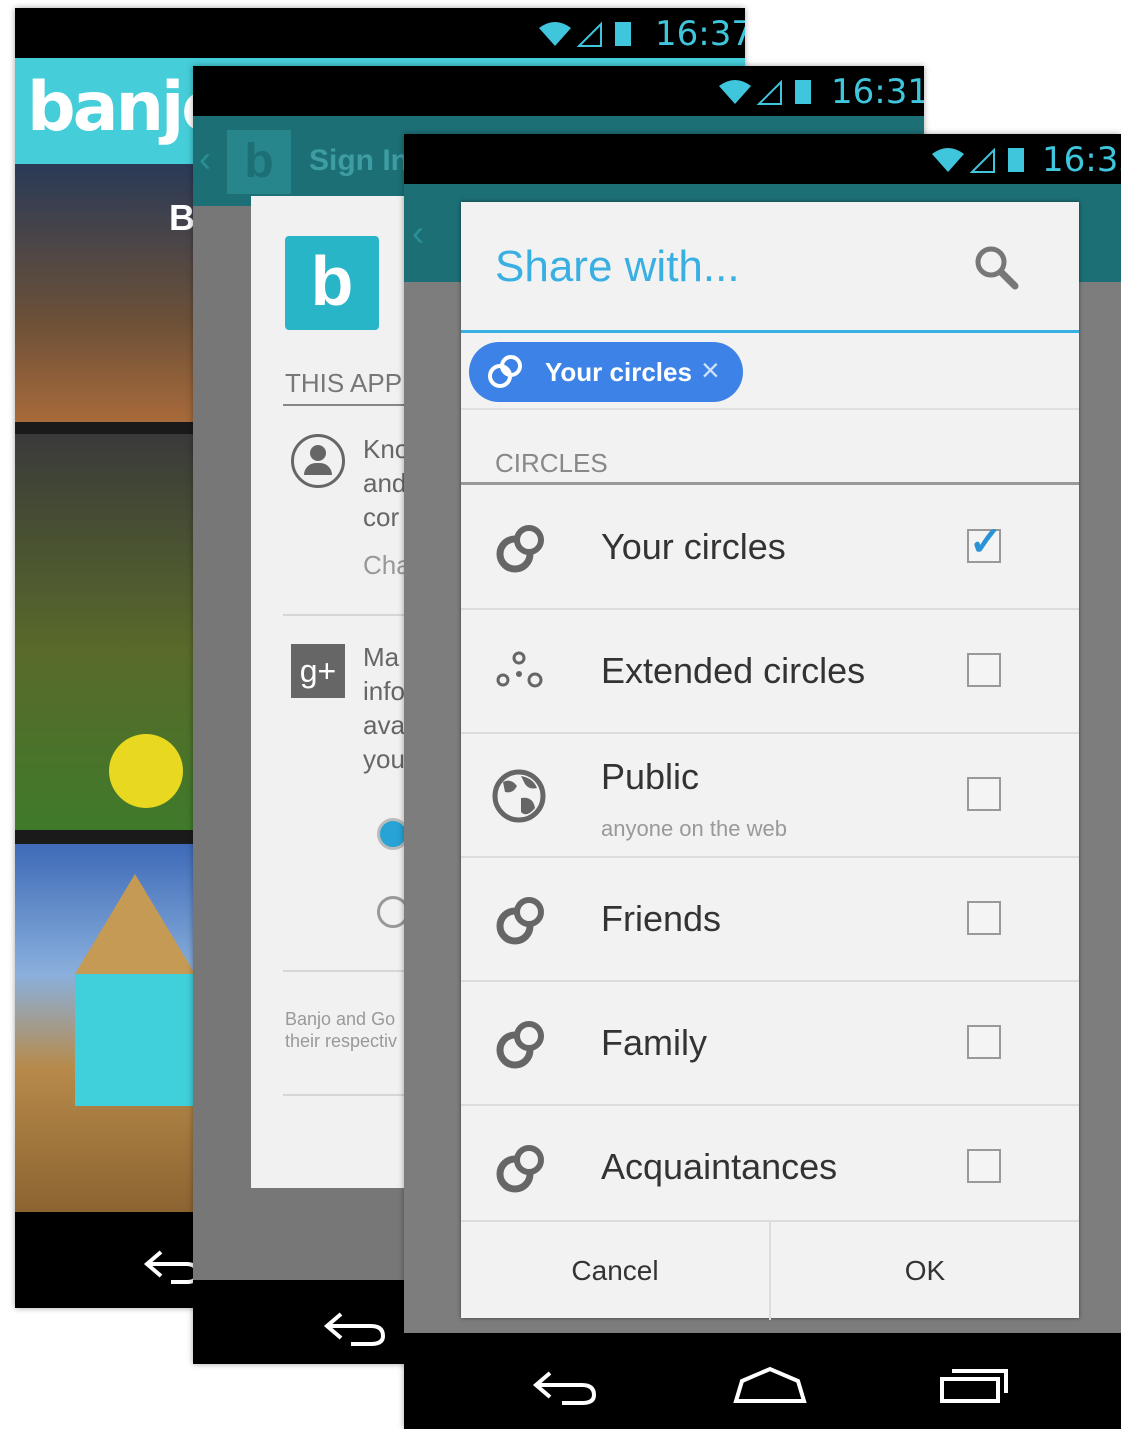  What do you see at coordinates (615, 1271) in the screenshot?
I see `cancel-button: Cancel` at bounding box center [615, 1271].